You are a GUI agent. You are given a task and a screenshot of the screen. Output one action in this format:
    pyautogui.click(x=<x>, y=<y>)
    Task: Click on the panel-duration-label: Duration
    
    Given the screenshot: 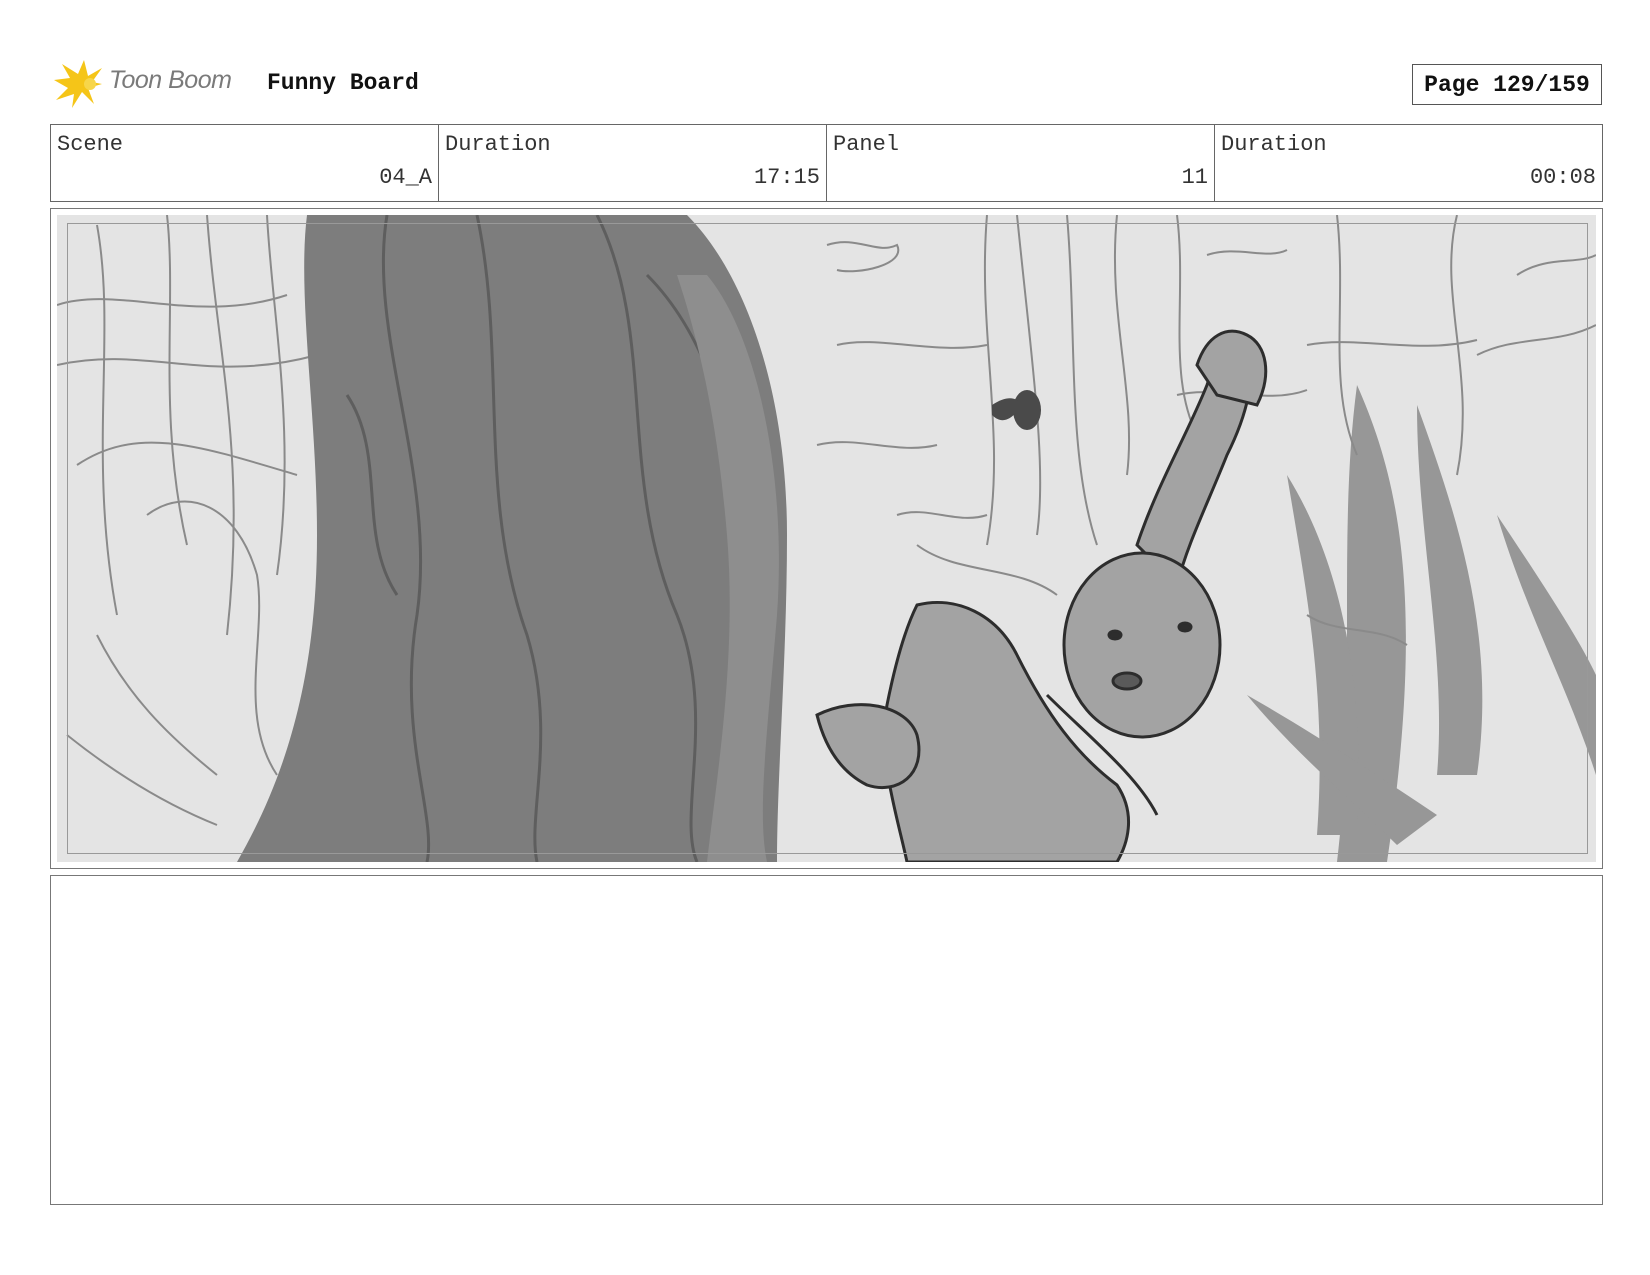 What is the action you would take?
    pyautogui.click(x=1274, y=144)
    